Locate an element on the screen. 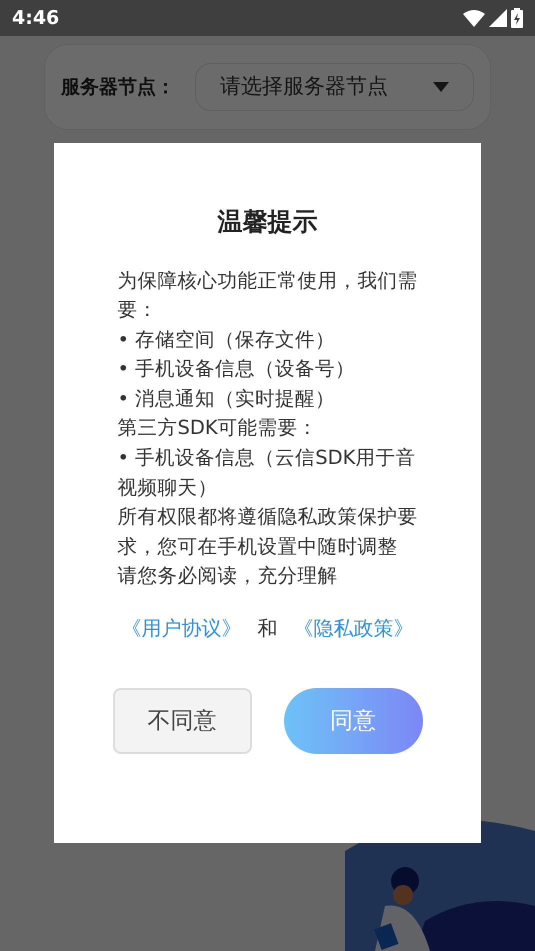  server-node-label: 服务器节点： is located at coordinates (118, 87).